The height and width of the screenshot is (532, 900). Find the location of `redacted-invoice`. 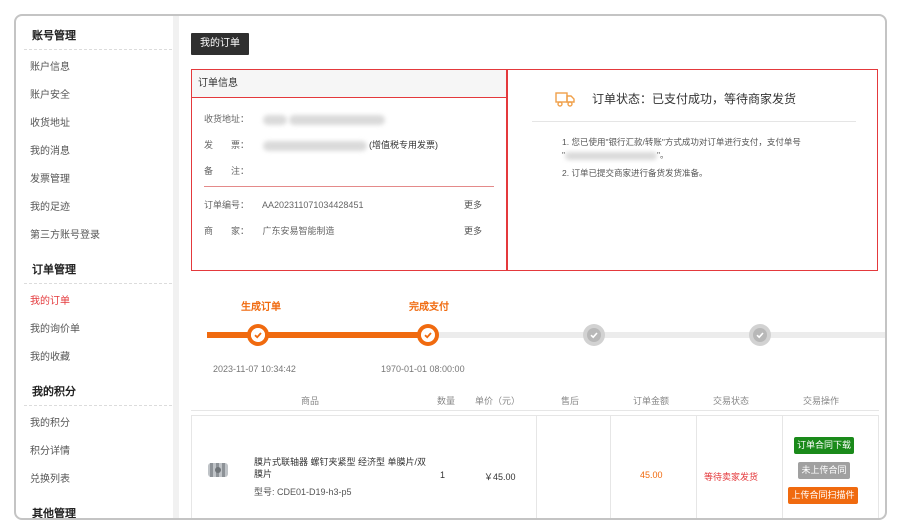

redacted-invoice is located at coordinates (314, 145).